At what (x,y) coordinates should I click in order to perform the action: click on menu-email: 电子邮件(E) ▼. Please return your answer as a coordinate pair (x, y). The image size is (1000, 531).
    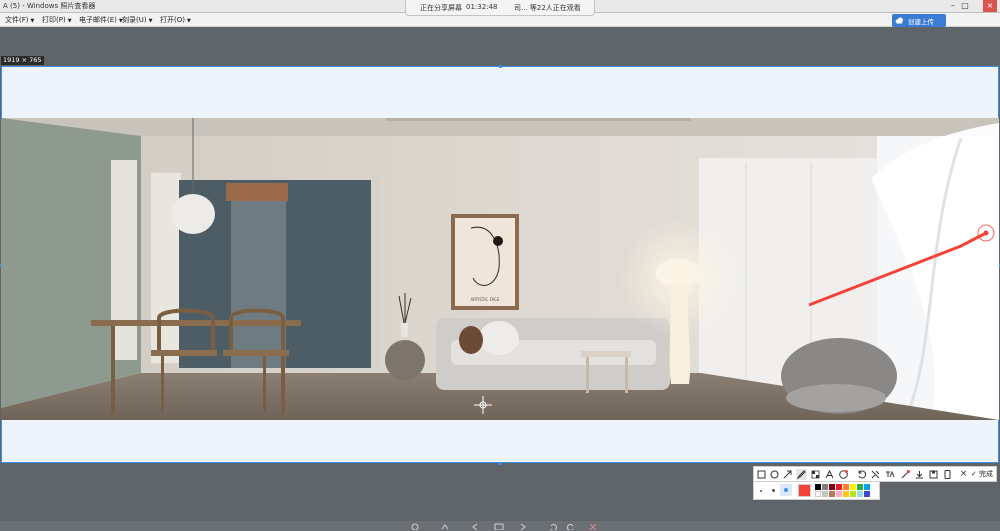
    Looking at the image, I should click on (101, 20).